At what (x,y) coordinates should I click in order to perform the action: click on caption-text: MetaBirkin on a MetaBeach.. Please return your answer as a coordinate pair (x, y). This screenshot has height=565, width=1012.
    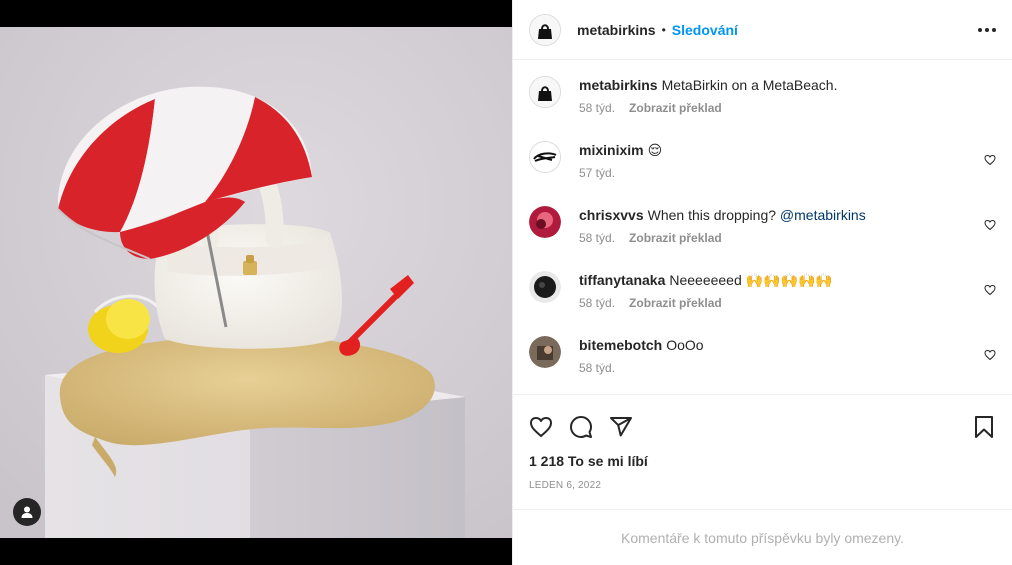
    Looking at the image, I should click on (749, 85).